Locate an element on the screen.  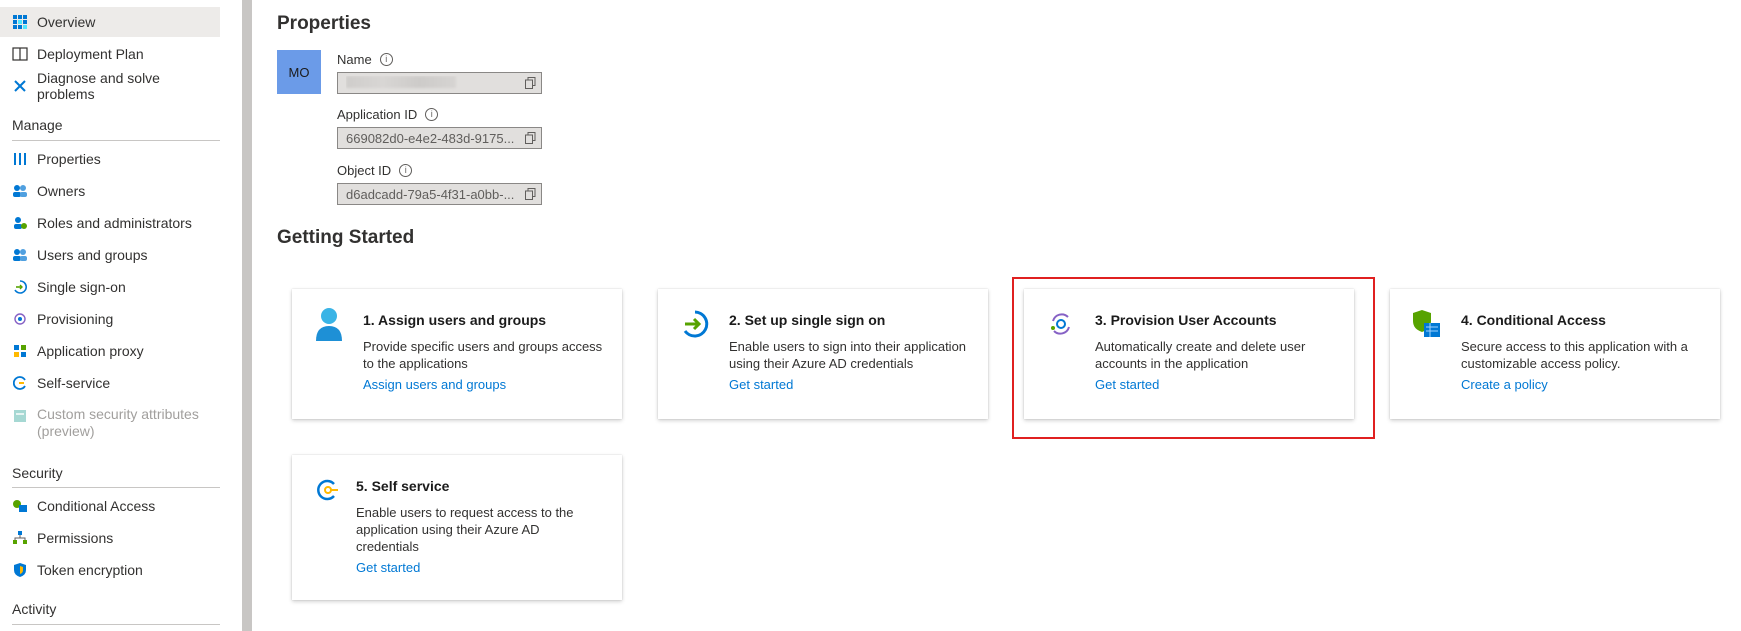
sidebar-item-label: Self-service is located at coordinates (74, 383).